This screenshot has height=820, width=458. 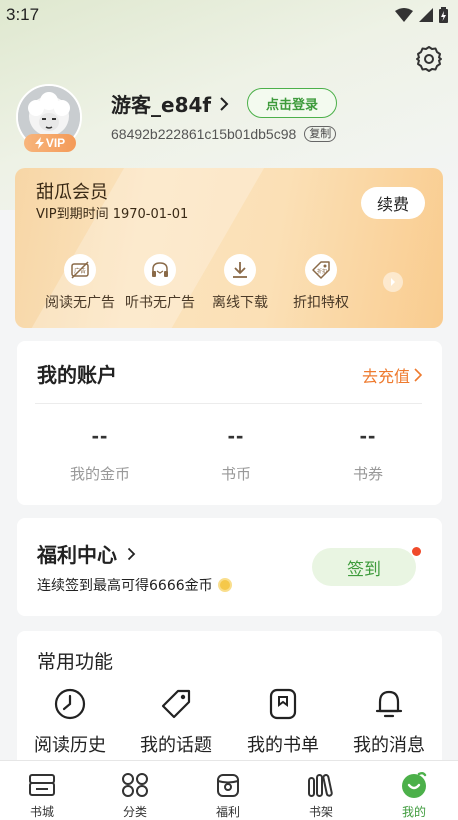 I want to click on tab-welfare: 福利, so click(x=228, y=790).